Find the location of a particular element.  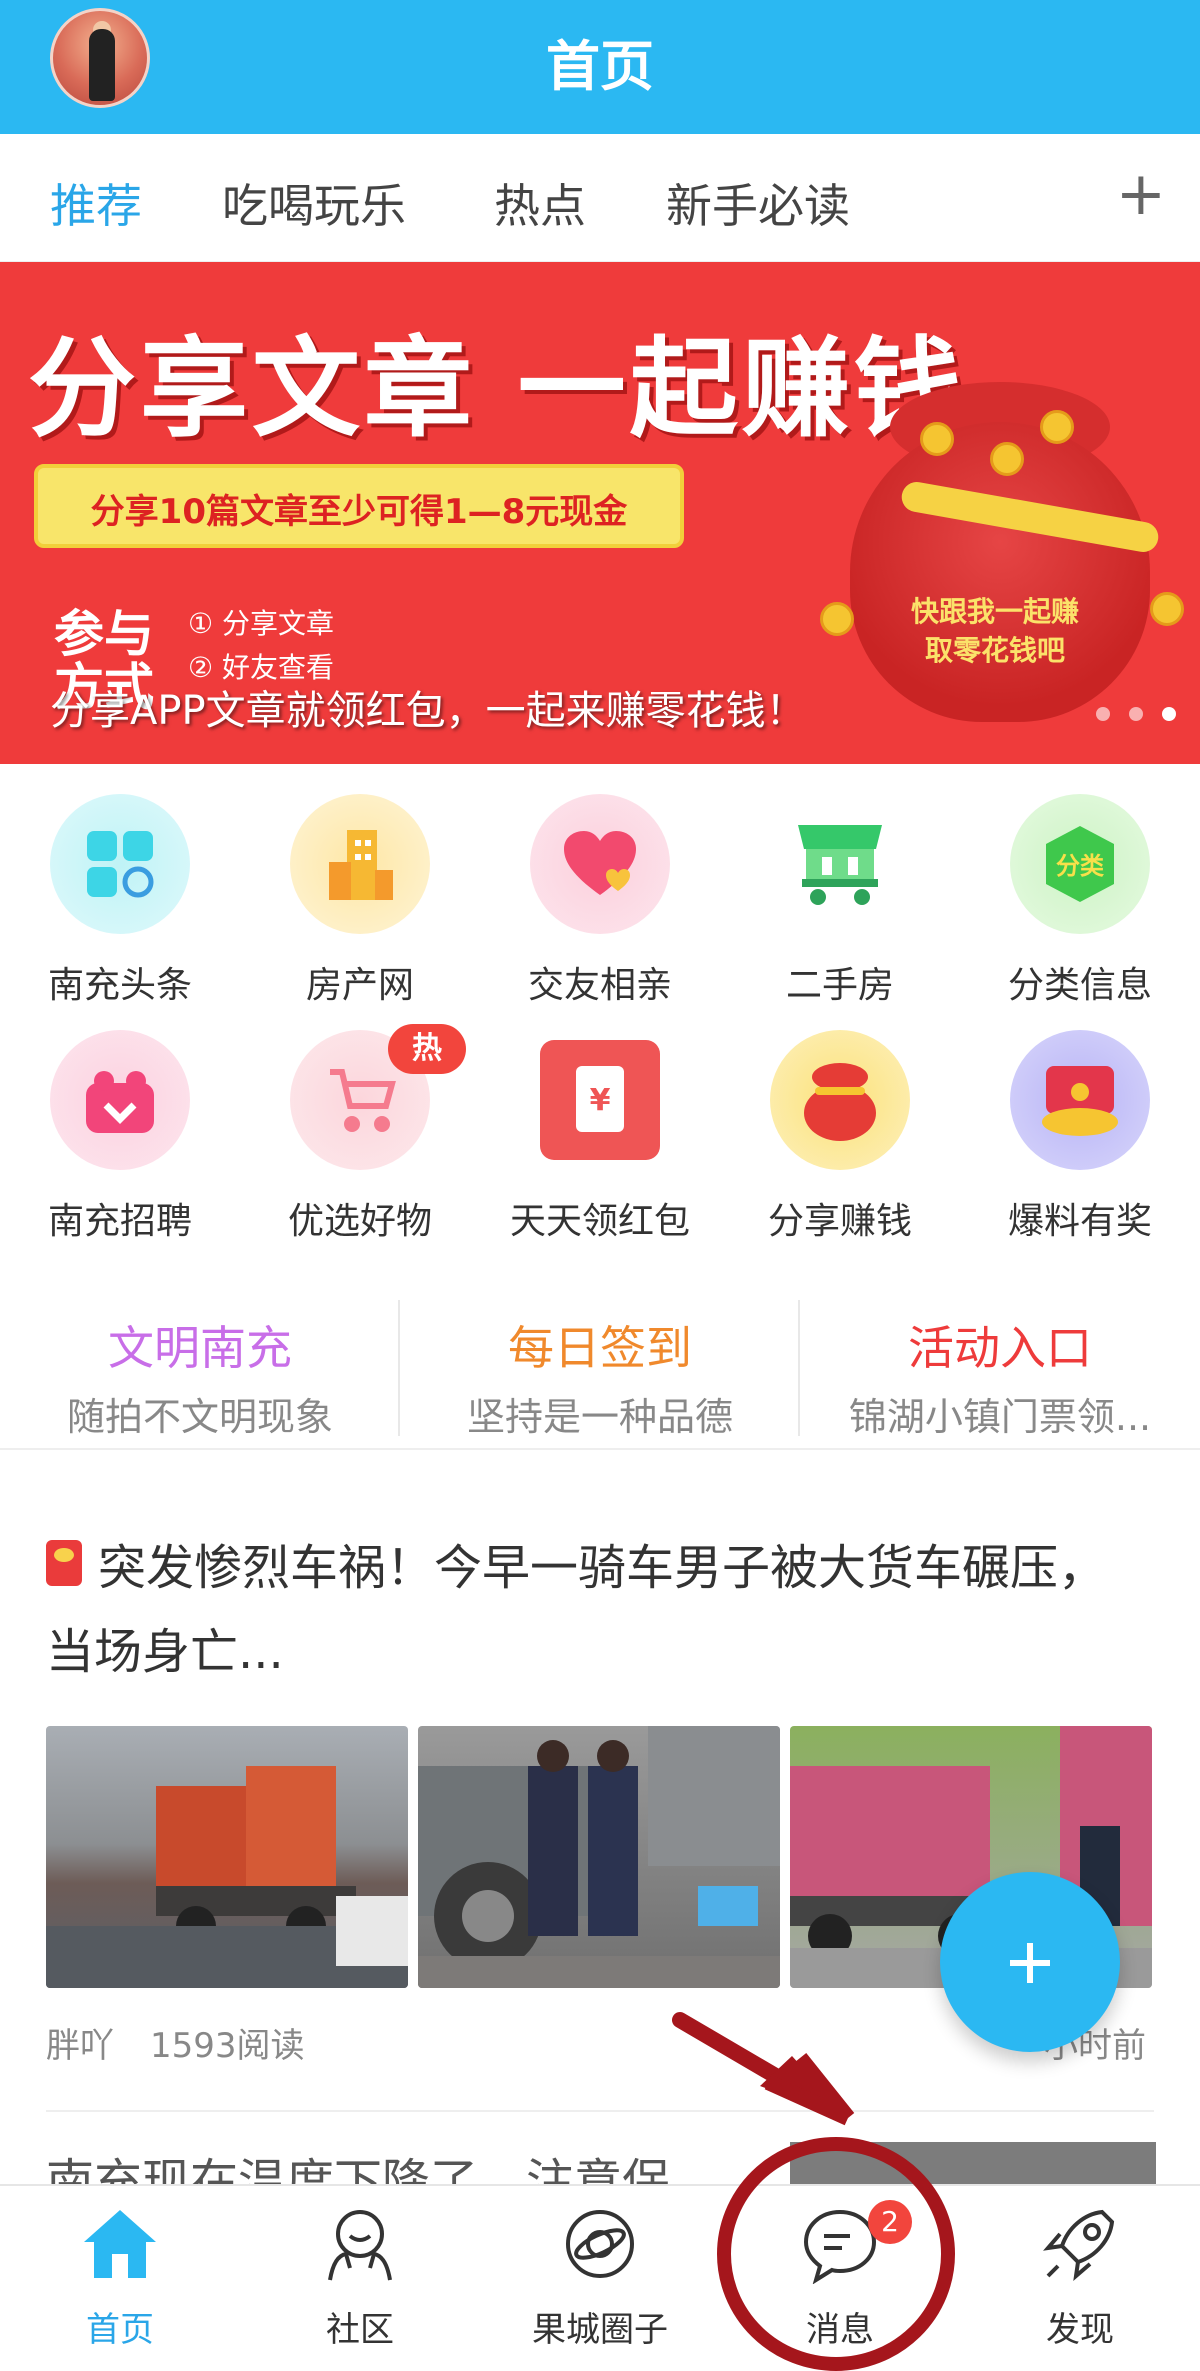

category-tabs: 推荐 吃喝玩乐 热点 新手必读 + is located at coordinates (600, 198).